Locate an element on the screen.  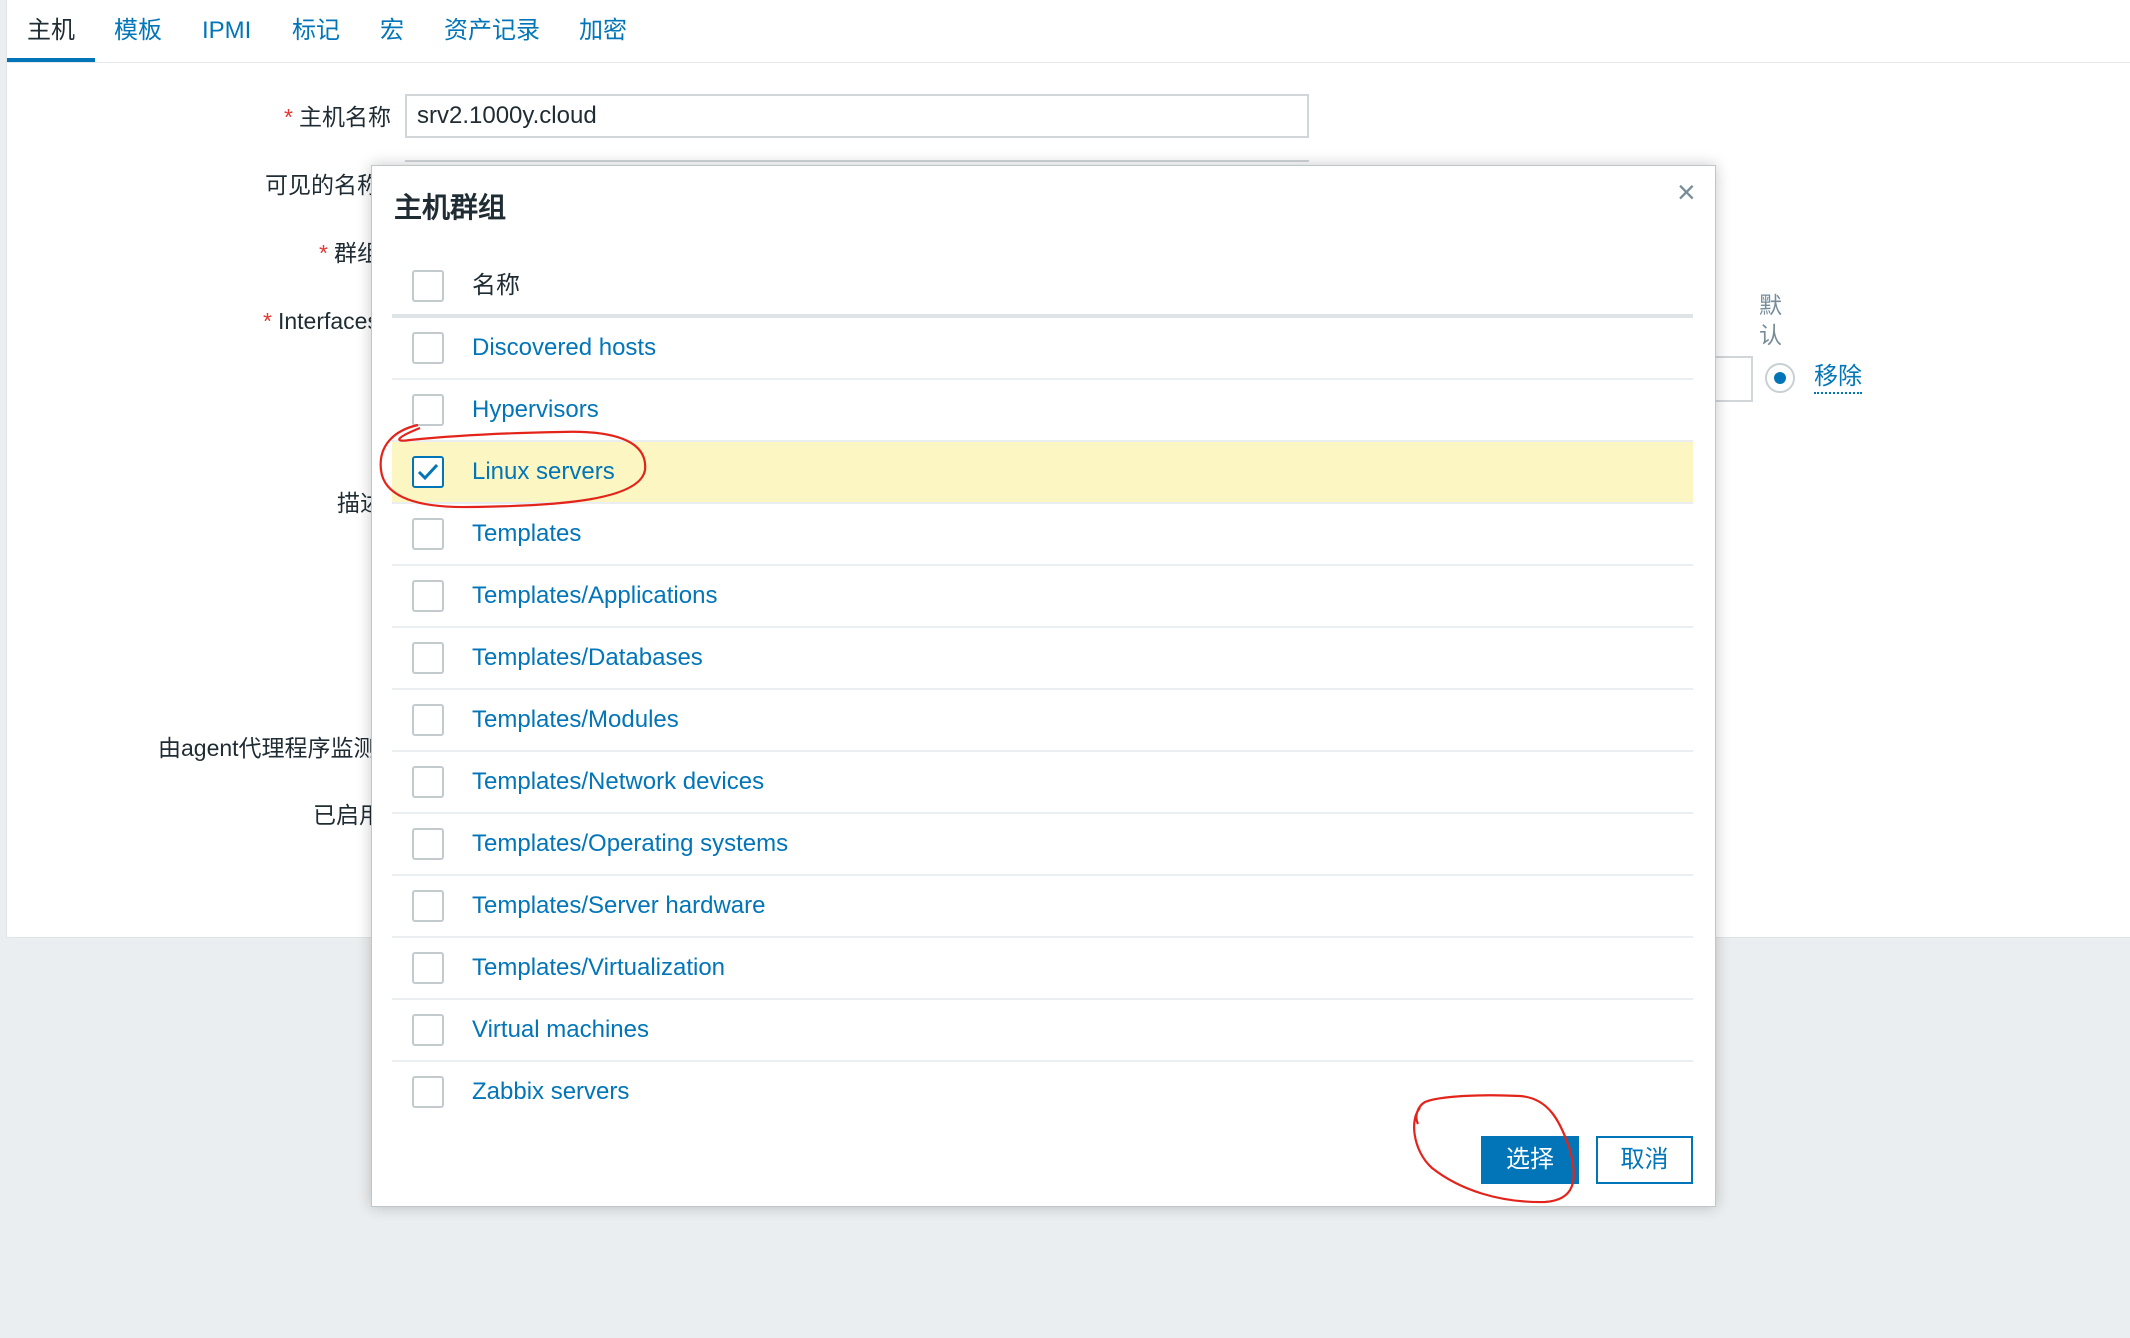
table-row: Templates is located at coordinates (1042, 535).